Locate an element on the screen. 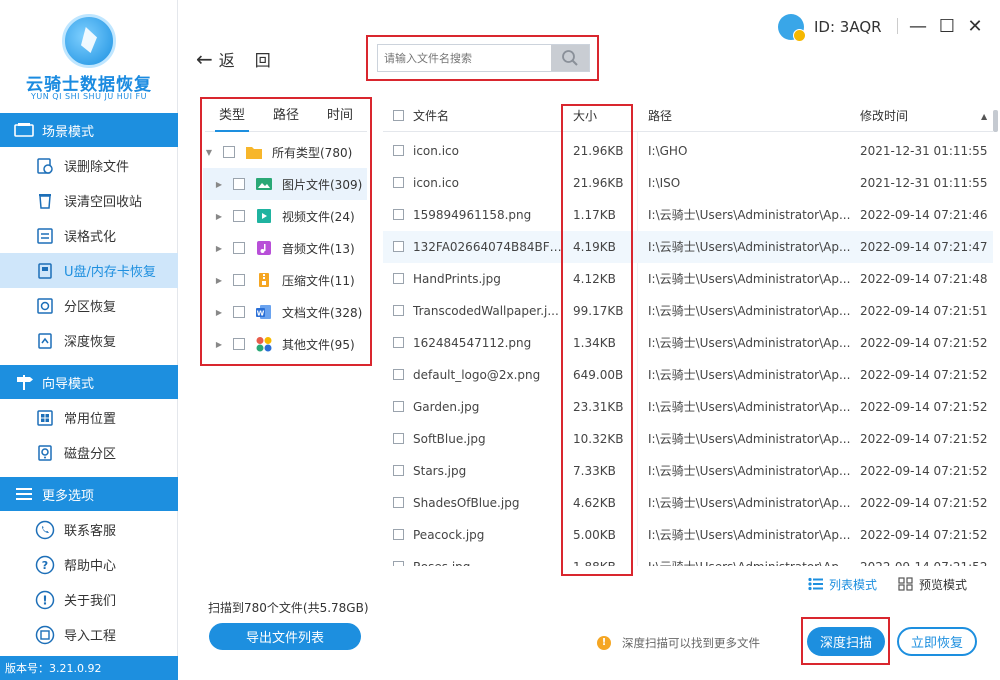 The height and width of the screenshot is (680, 1000). nav-disk-partition: 磁盘分区 is located at coordinates (89, 452).